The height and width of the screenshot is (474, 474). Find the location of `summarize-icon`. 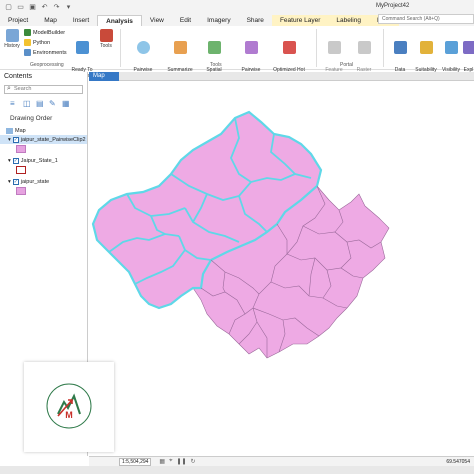

summarize-icon is located at coordinates (180, 47).